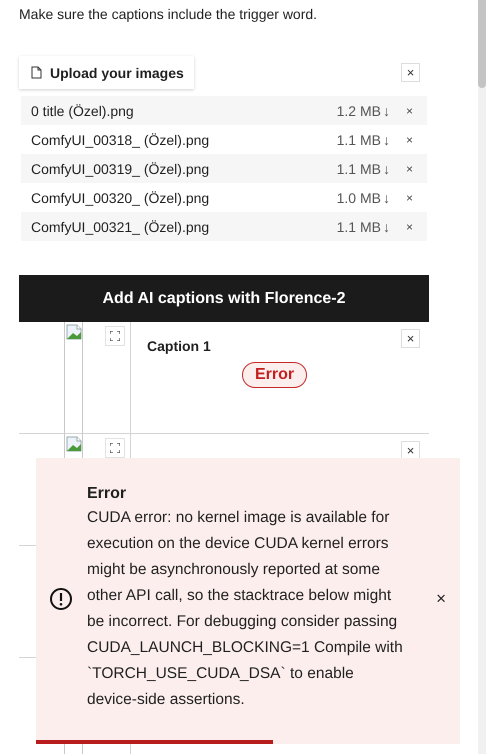 Image resolution: width=486 pixels, height=754 pixels. What do you see at coordinates (482, 44) in the screenshot?
I see `scrollbar-thumb` at bounding box center [482, 44].